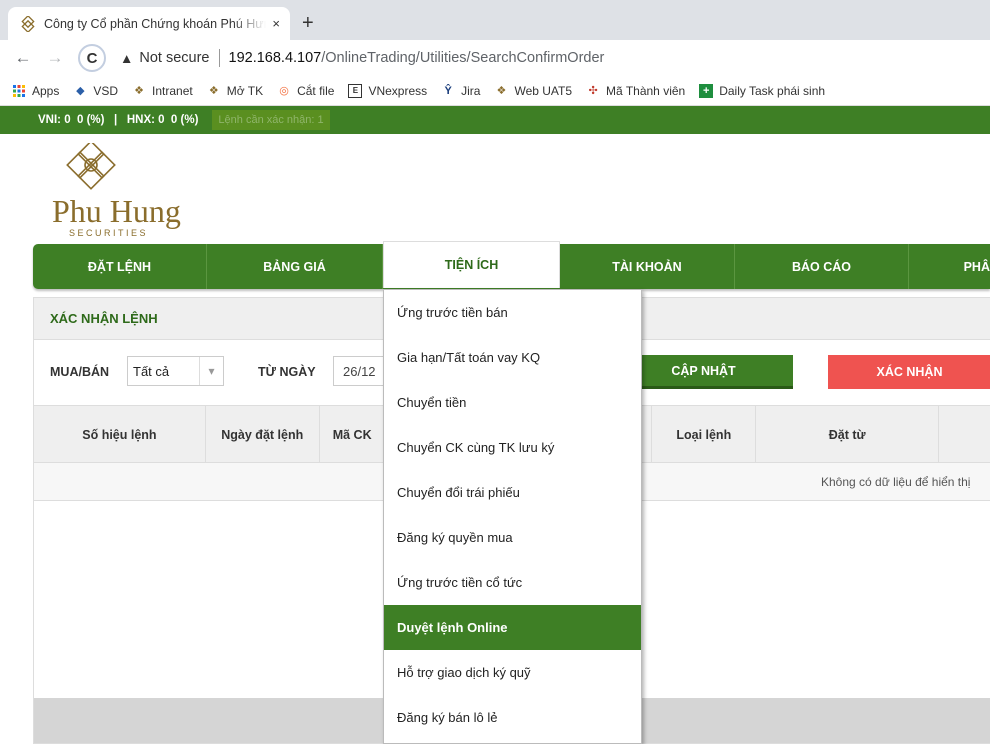  I want to click on plus-box-icon: +, so click(706, 90).